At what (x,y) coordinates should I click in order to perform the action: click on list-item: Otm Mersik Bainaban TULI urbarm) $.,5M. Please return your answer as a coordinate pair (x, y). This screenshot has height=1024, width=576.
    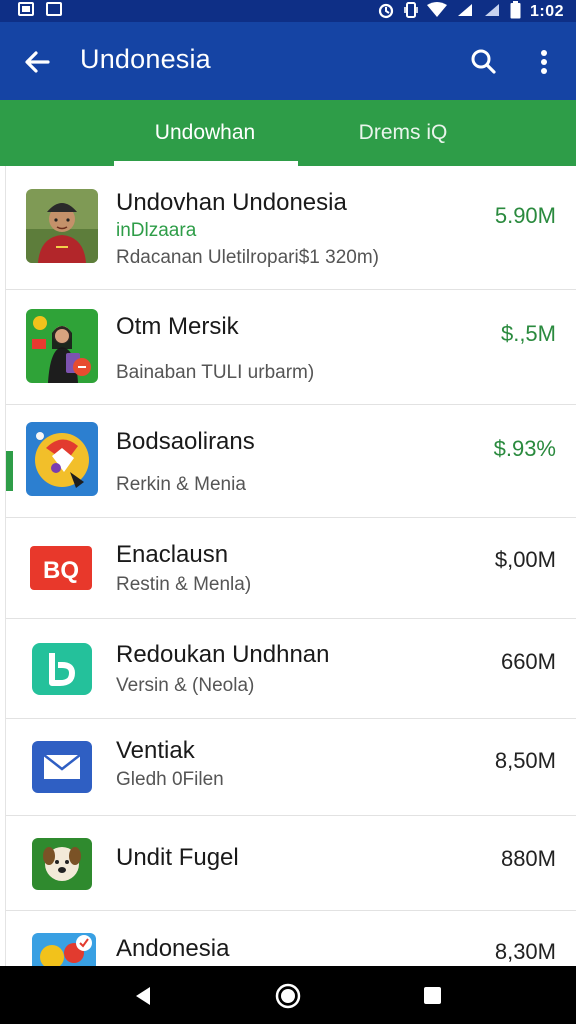
    Looking at the image, I should click on (291, 347).